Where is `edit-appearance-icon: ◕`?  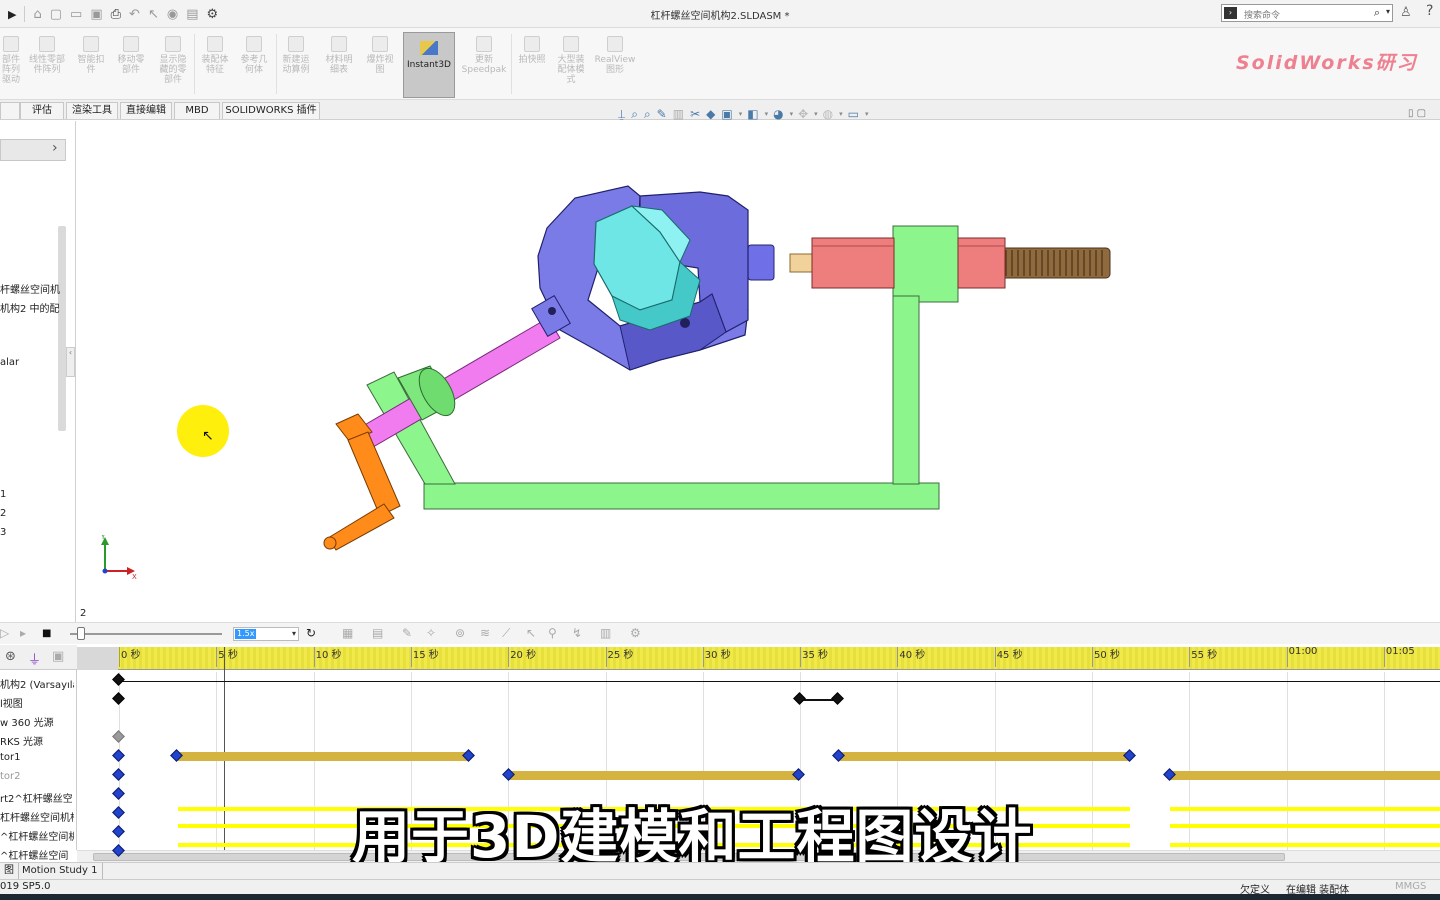
edit-appearance-icon: ◕ is located at coordinates (778, 114).